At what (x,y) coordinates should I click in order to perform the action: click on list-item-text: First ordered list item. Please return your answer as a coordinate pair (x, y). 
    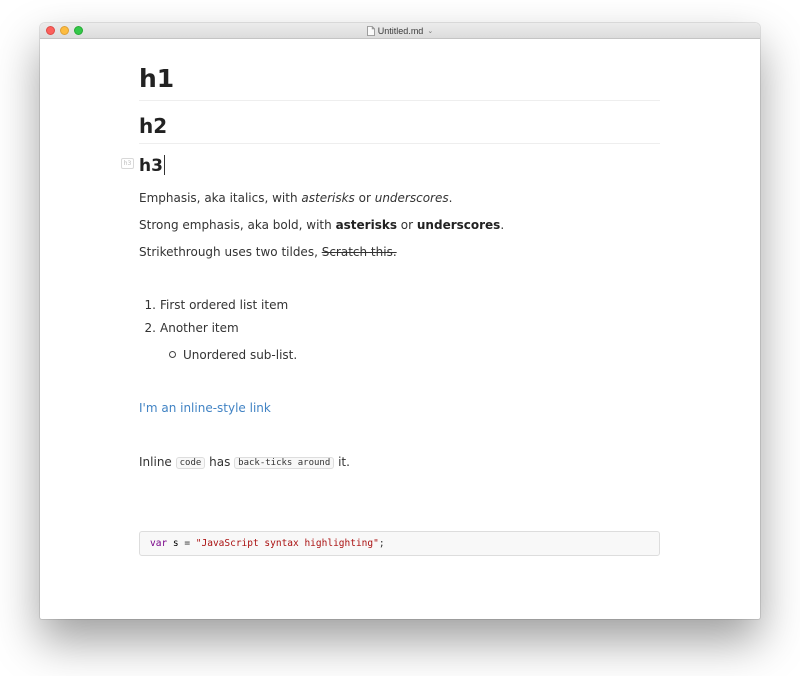
    Looking at the image, I should click on (224, 305).